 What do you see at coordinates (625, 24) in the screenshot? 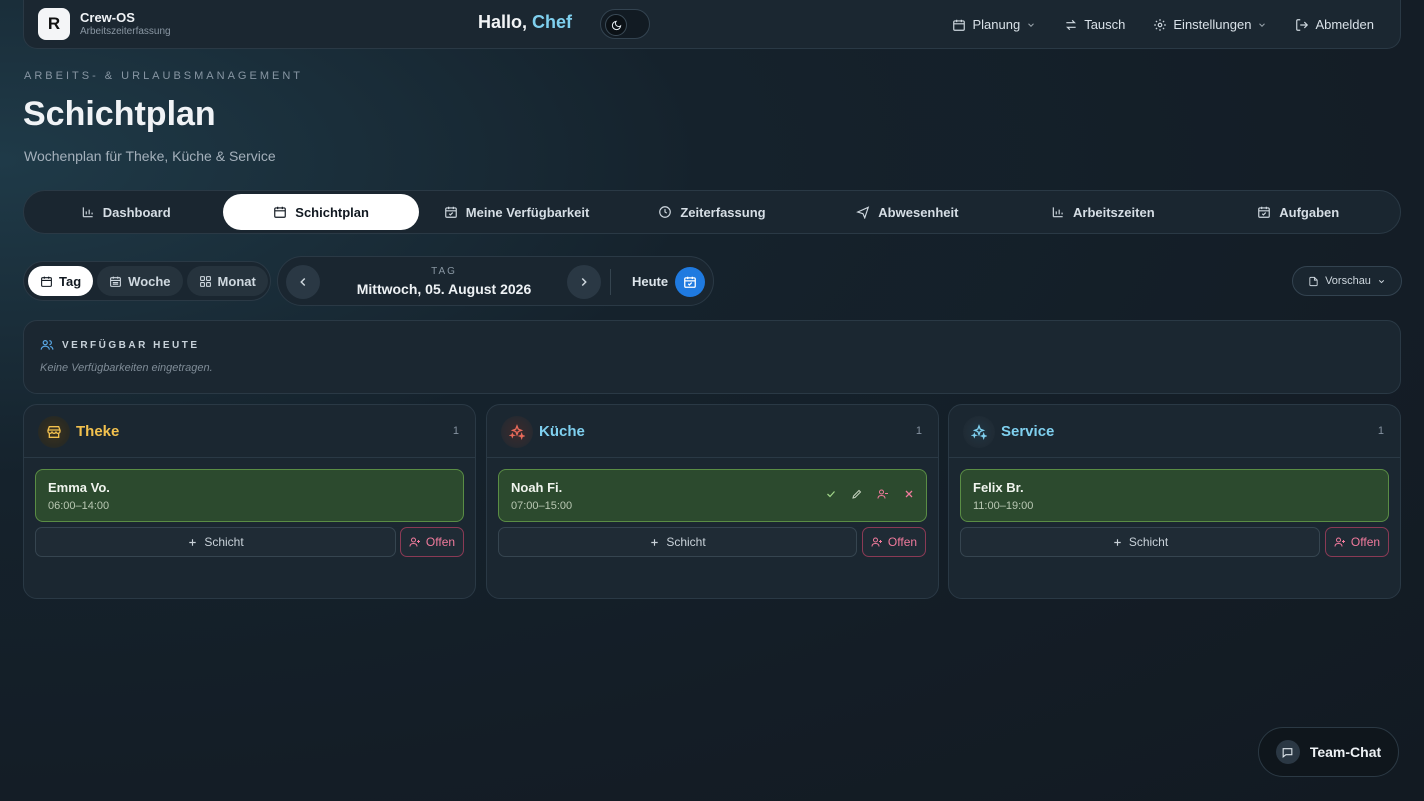
I see `theme-toggle` at bounding box center [625, 24].